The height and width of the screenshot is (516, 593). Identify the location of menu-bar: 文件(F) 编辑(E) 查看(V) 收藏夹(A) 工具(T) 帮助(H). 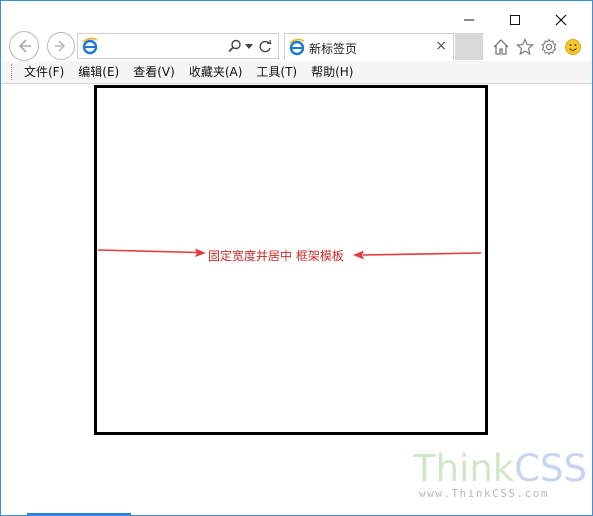
(296, 72).